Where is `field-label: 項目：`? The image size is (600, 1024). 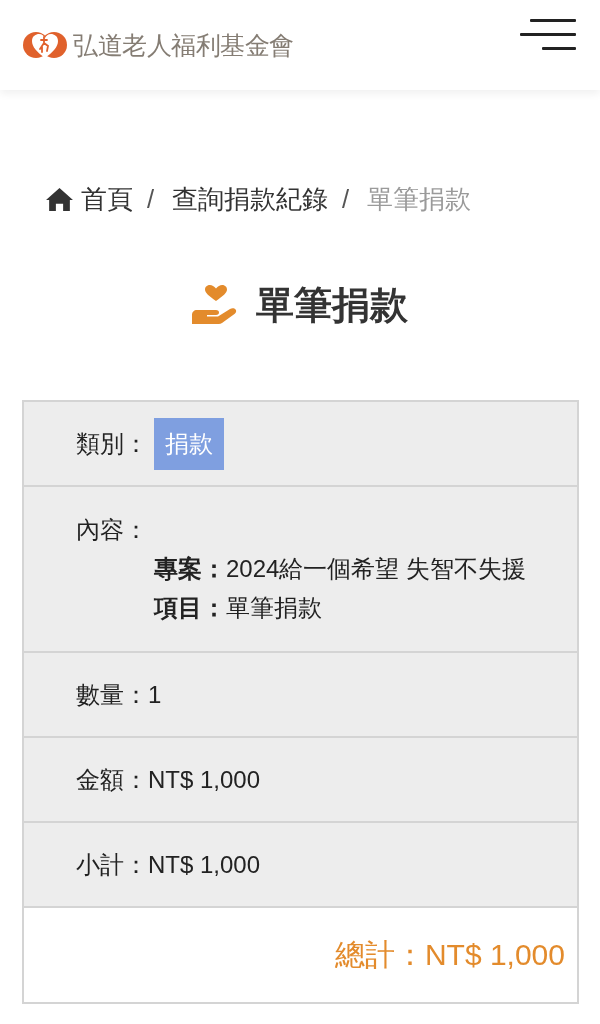
field-label: 項目： is located at coordinates (190, 608).